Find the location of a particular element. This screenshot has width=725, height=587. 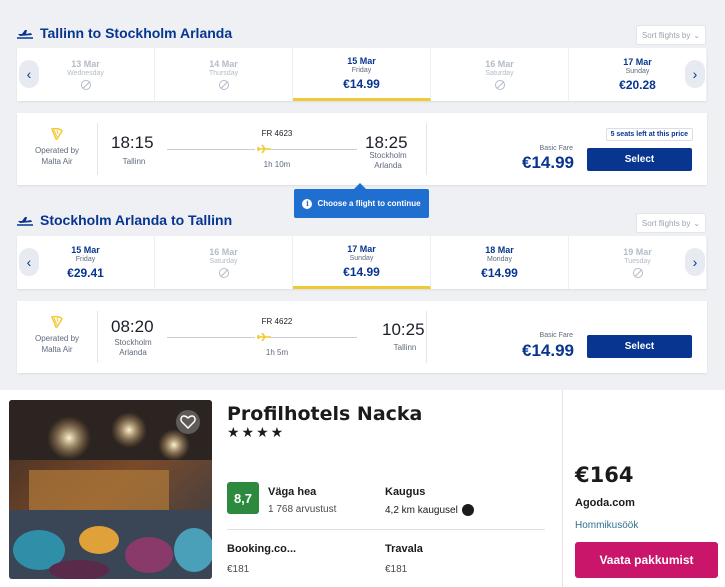

flight-number: FR 4623 is located at coordinates (277, 133).